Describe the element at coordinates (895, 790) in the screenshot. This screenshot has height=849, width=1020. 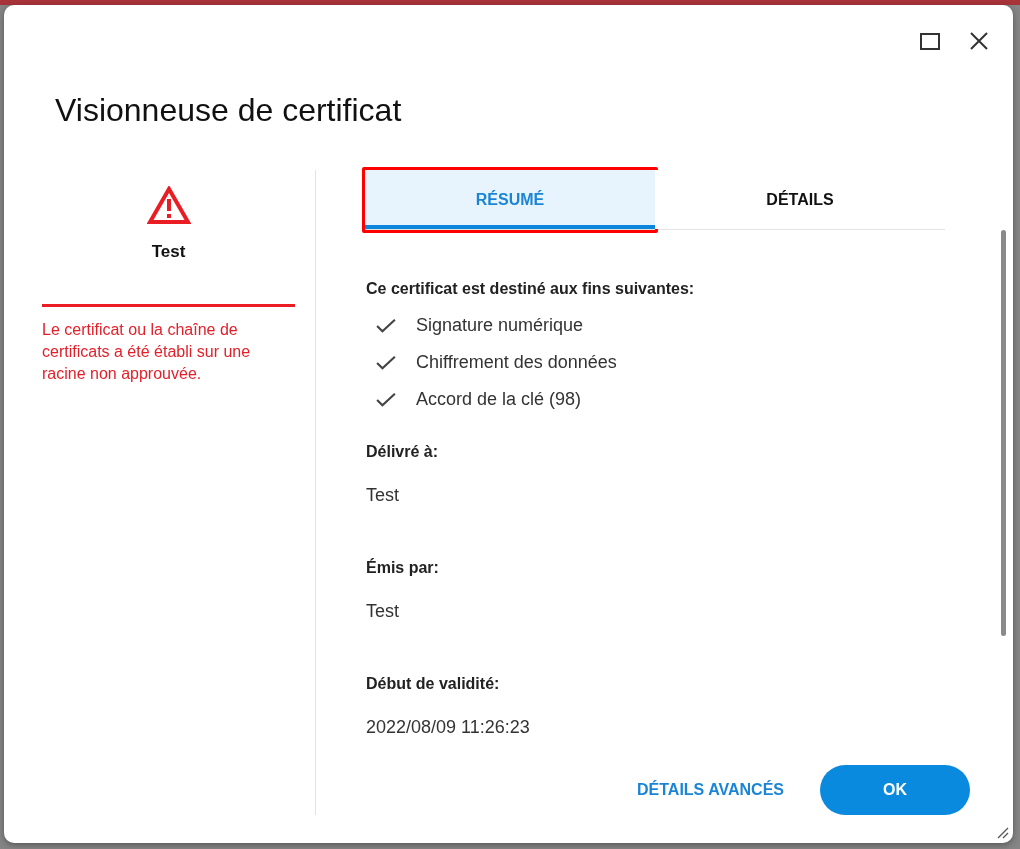
I see `primary-button: OK` at that location.